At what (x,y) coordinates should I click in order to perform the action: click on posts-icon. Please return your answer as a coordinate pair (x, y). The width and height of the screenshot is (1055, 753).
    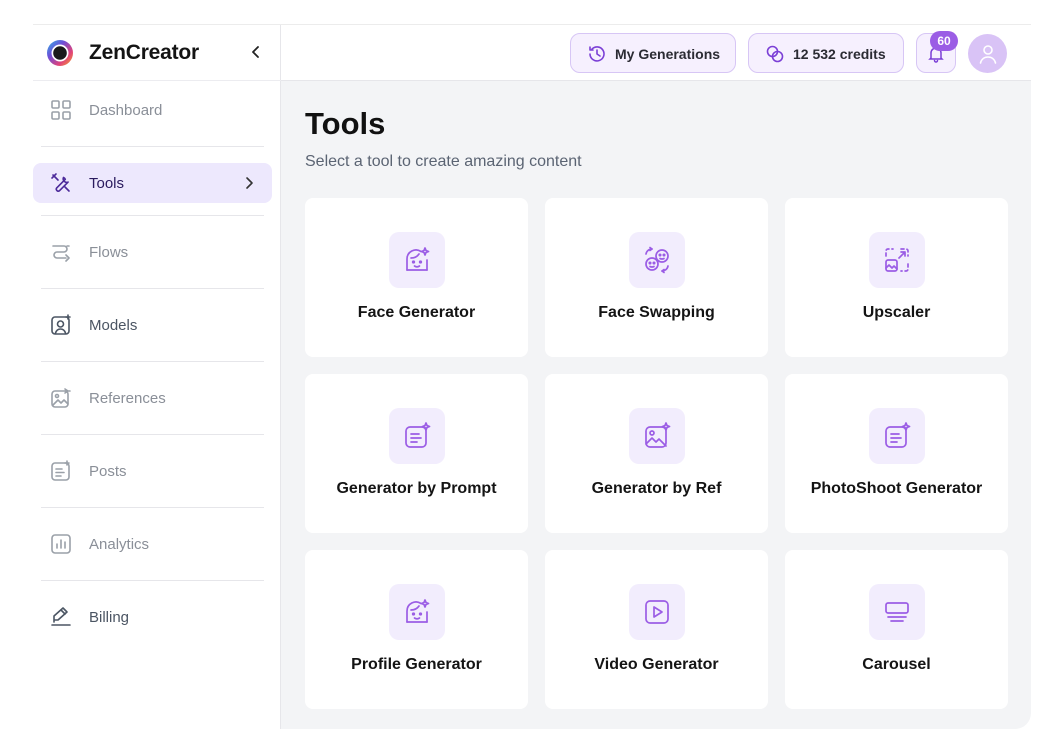
    Looking at the image, I should click on (60, 470).